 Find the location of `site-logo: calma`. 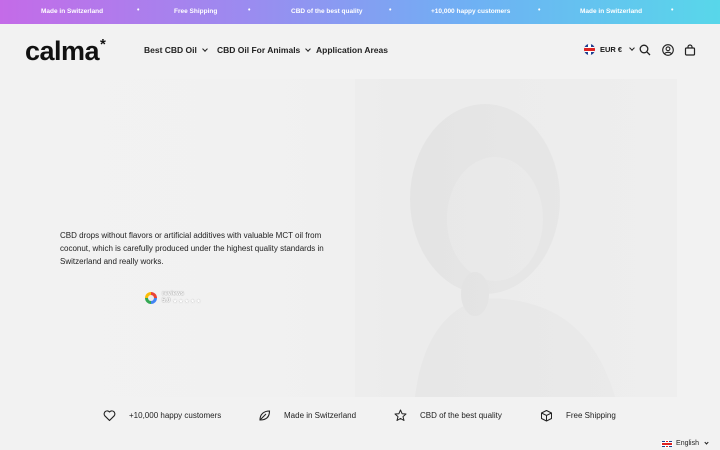

site-logo: calma is located at coordinates (62, 51).